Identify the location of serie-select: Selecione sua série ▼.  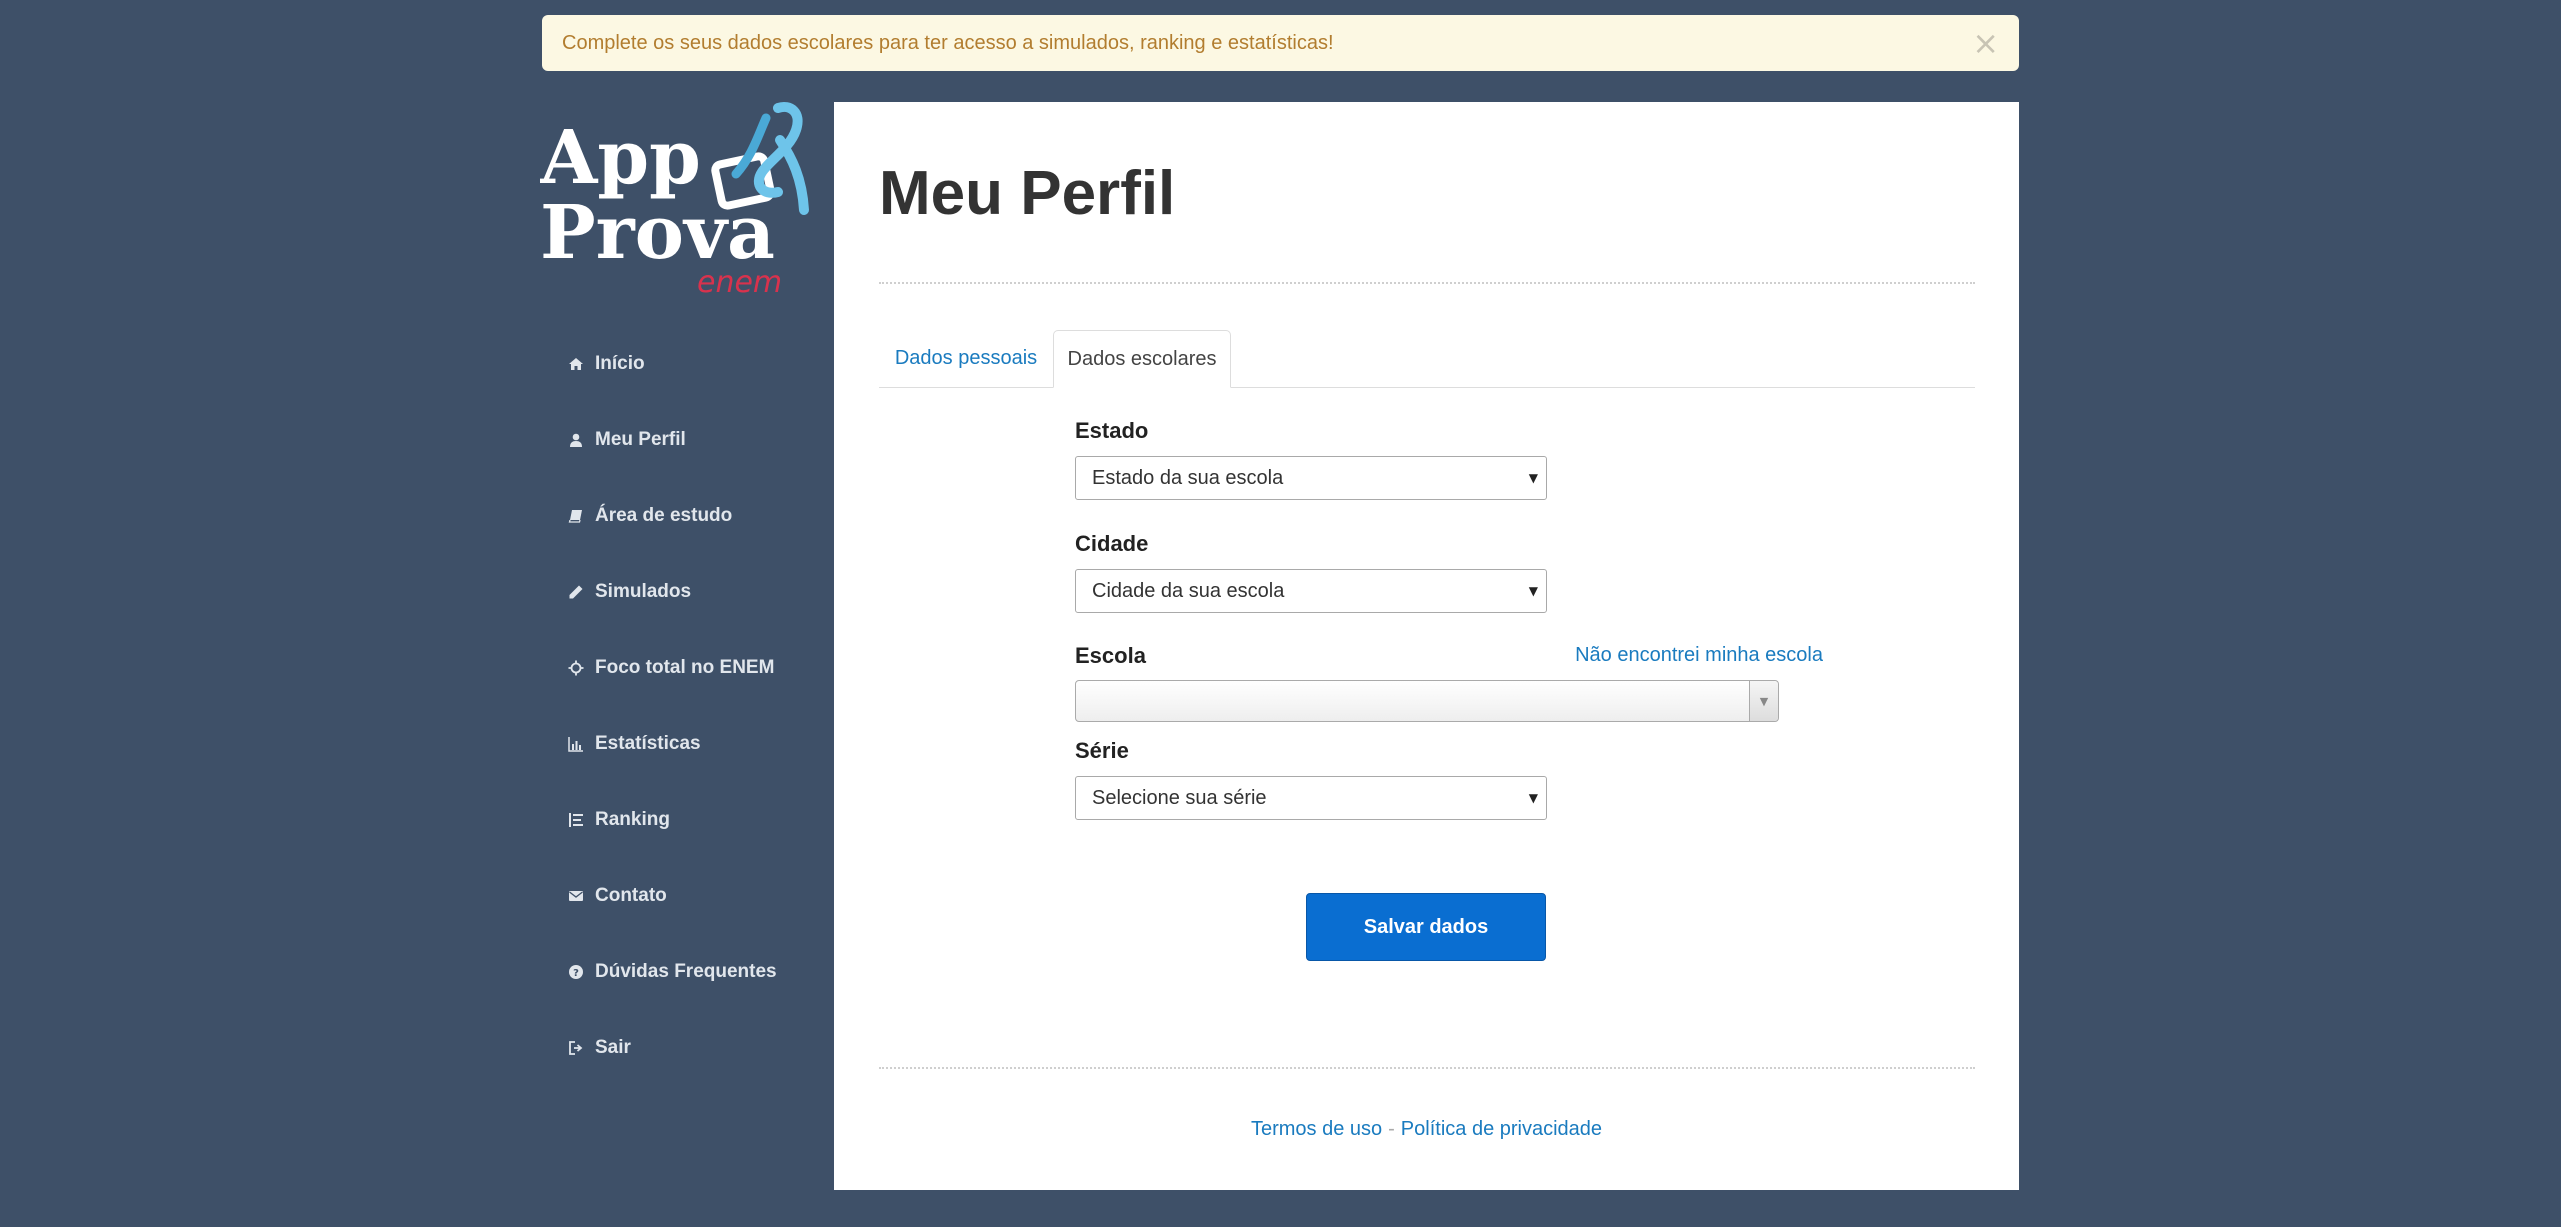
(1311, 798).